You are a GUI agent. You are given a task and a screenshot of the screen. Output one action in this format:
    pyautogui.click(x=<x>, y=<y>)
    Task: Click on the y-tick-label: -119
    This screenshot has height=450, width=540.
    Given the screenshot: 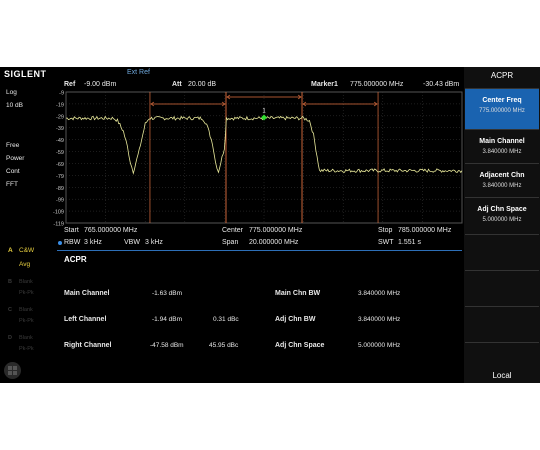 What is the action you would take?
    pyautogui.click(x=58, y=225)
    